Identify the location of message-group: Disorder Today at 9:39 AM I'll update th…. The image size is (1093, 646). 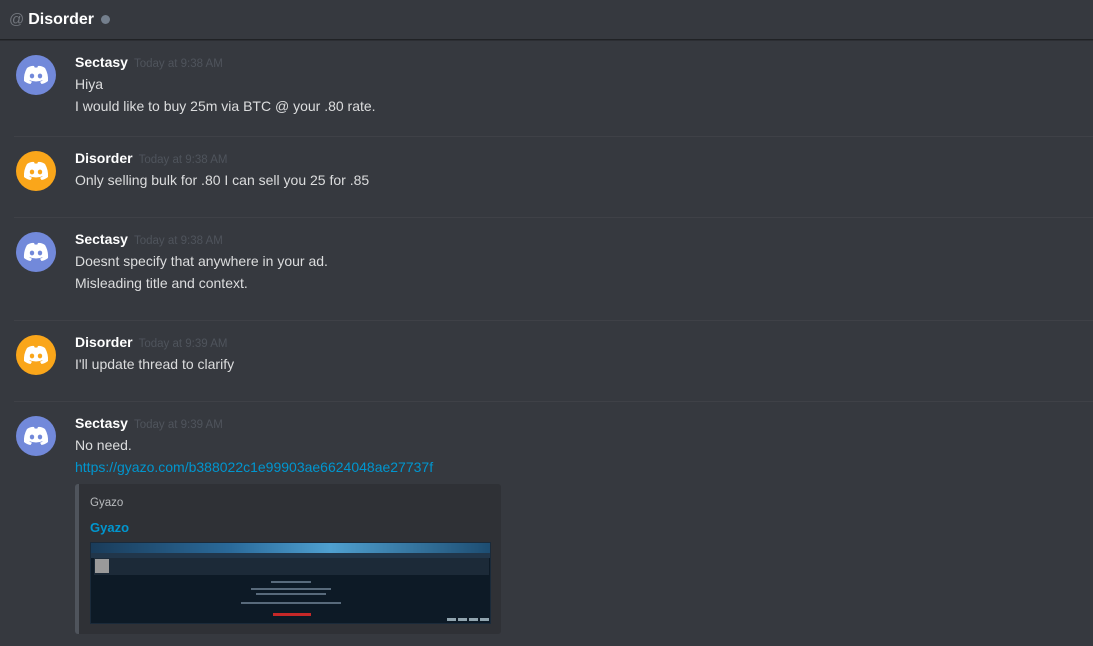
(553, 361).